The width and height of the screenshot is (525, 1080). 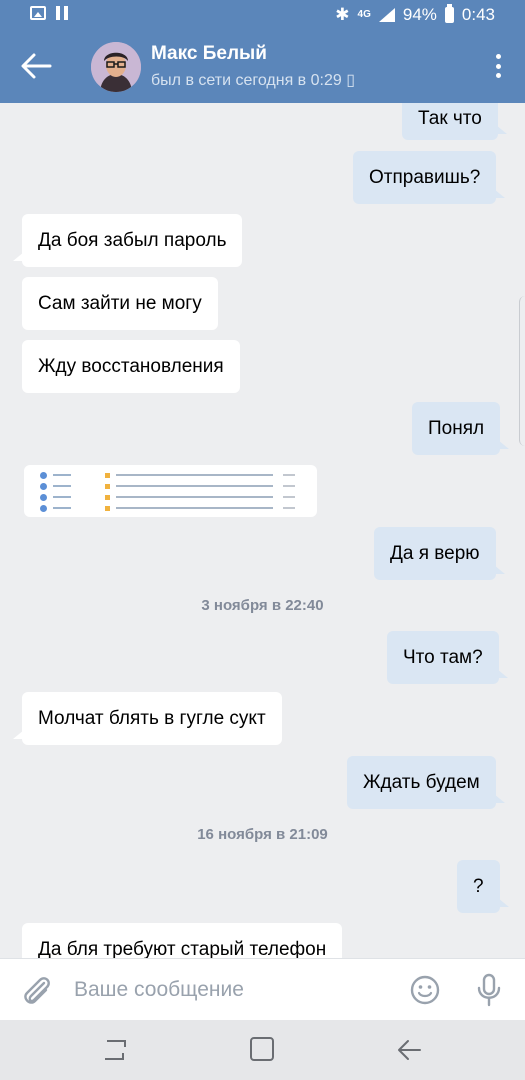 What do you see at coordinates (227, 990) in the screenshot?
I see `message-input` at bounding box center [227, 990].